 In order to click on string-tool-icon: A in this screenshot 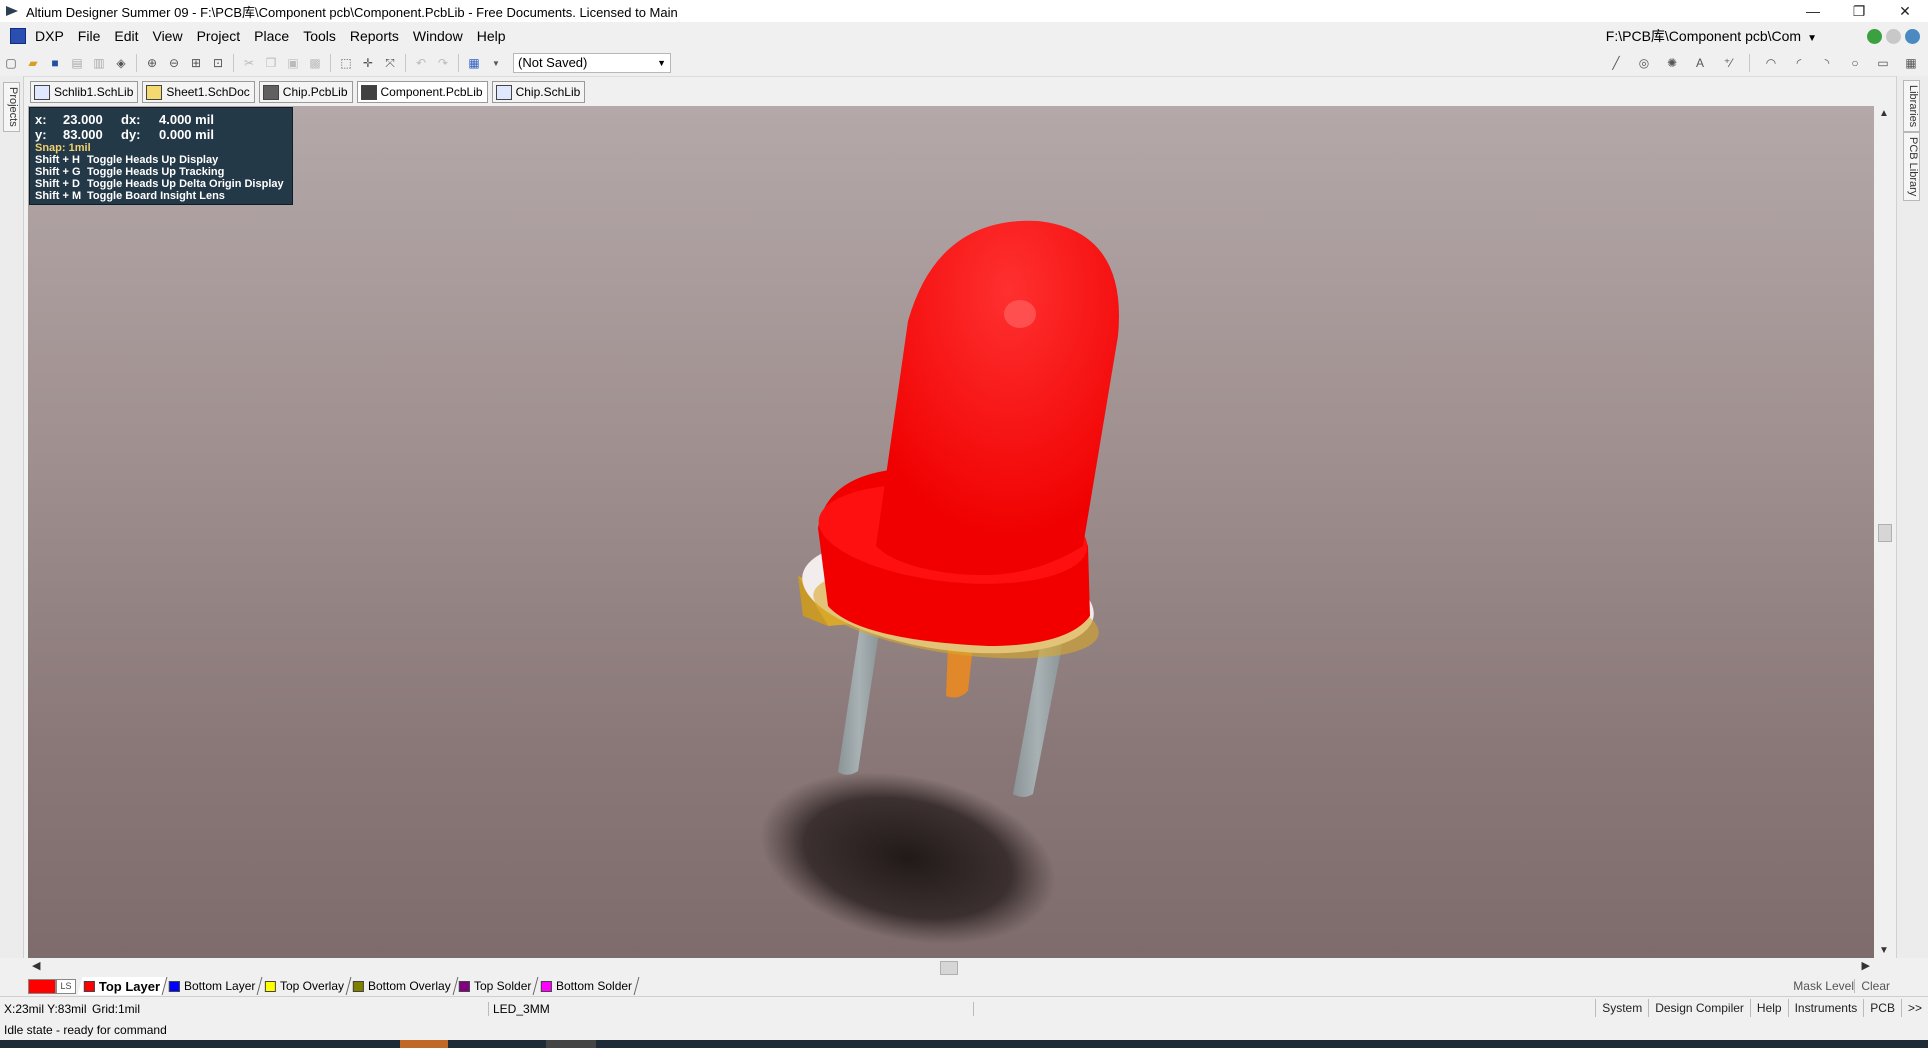, I will do `click(1700, 63)`.